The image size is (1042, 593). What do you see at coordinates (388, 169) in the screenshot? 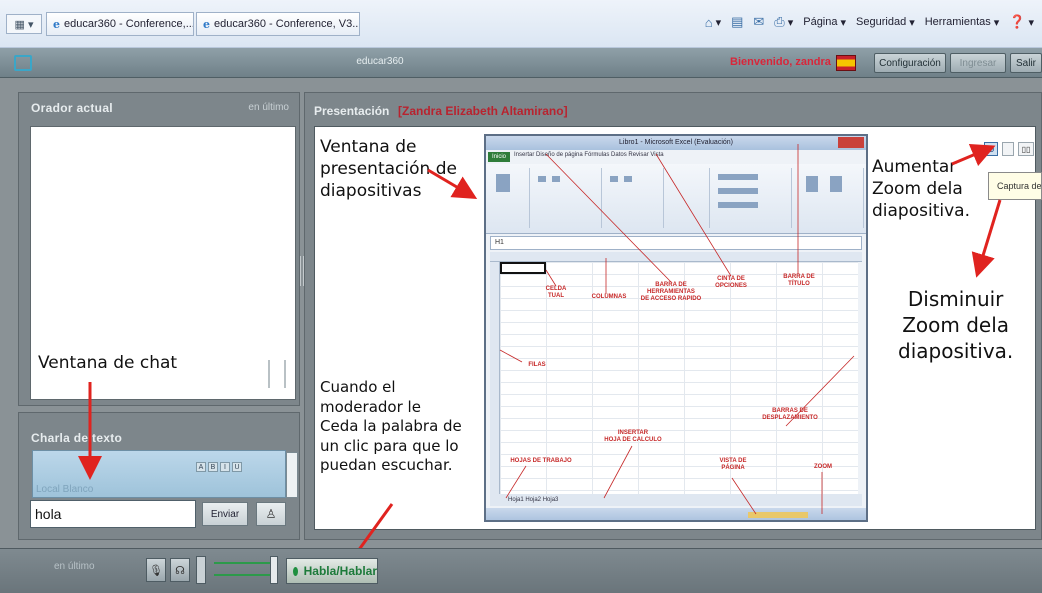
I see `annotation-slide-window: Ventana de presentación de diapositivas` at bounding box center [388, 169].